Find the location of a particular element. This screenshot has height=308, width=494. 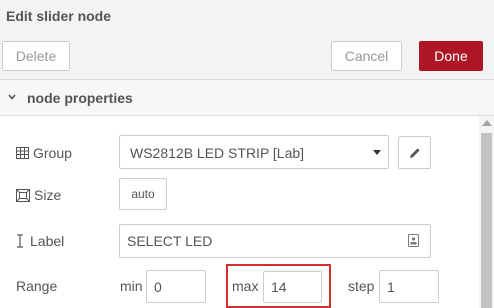

section-title: node properties is located at coordinates (80, 98).